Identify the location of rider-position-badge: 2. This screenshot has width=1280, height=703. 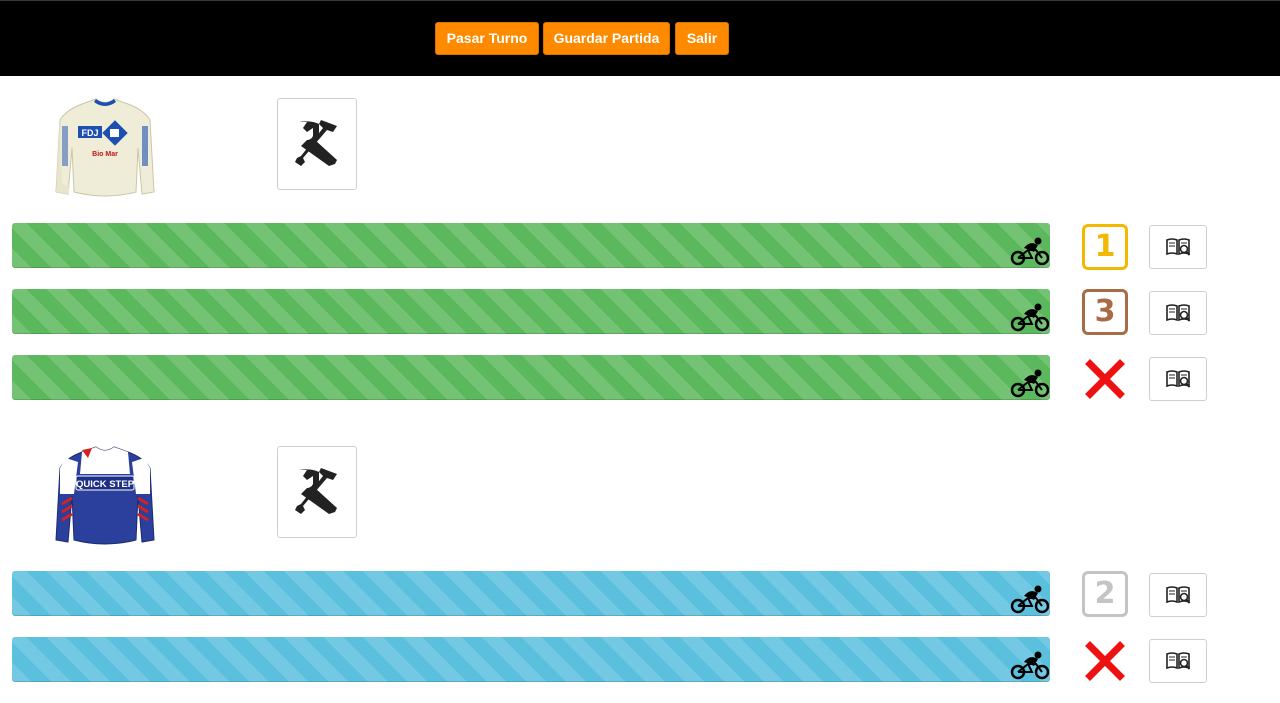
(1105, 594).